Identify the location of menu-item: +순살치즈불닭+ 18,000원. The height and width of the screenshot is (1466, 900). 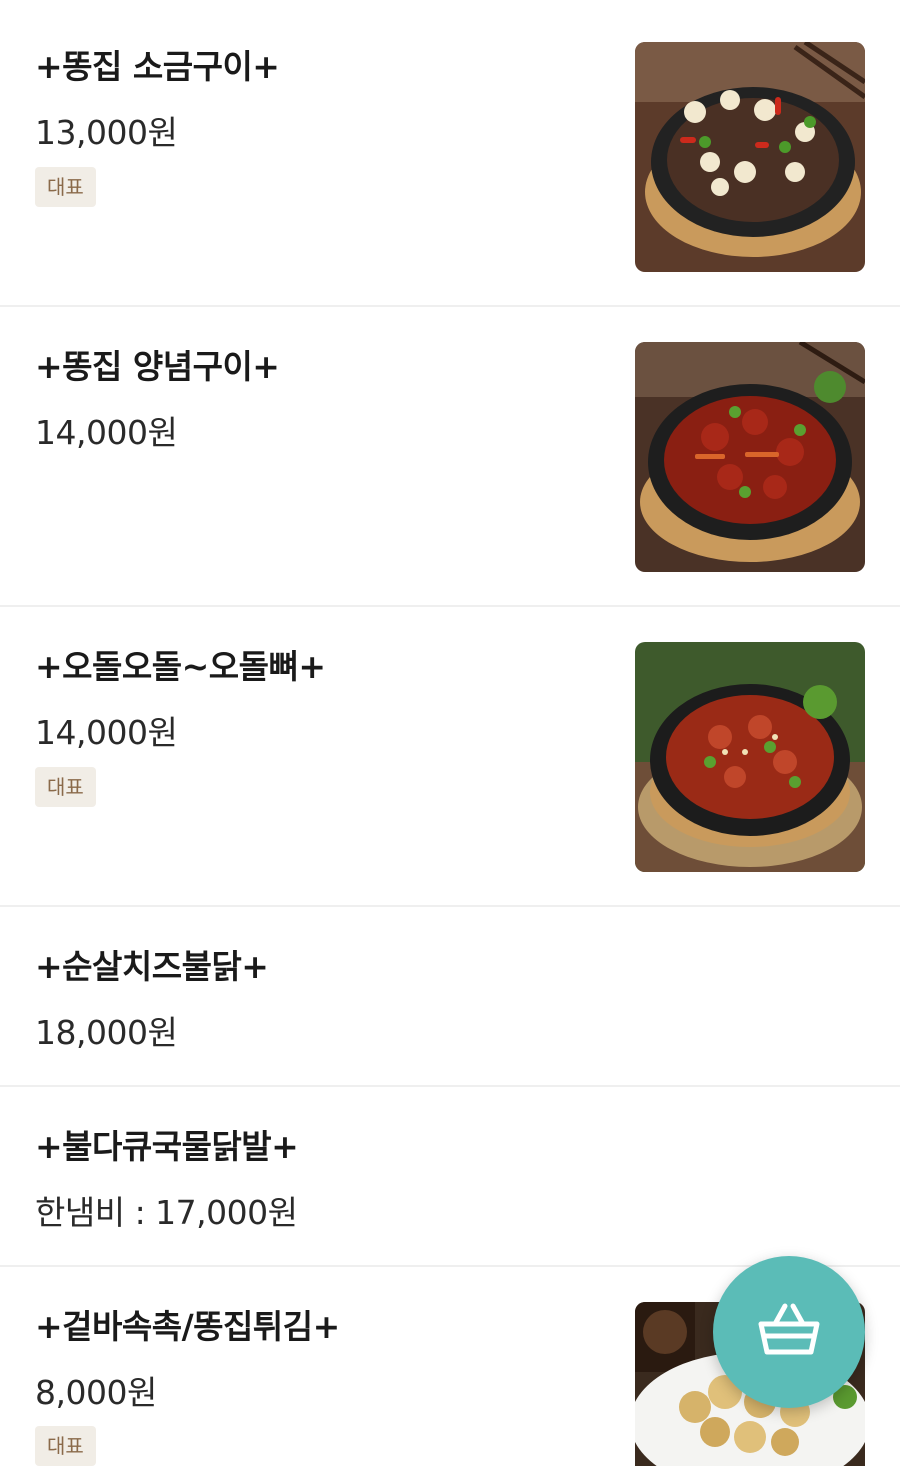
(450, 997).